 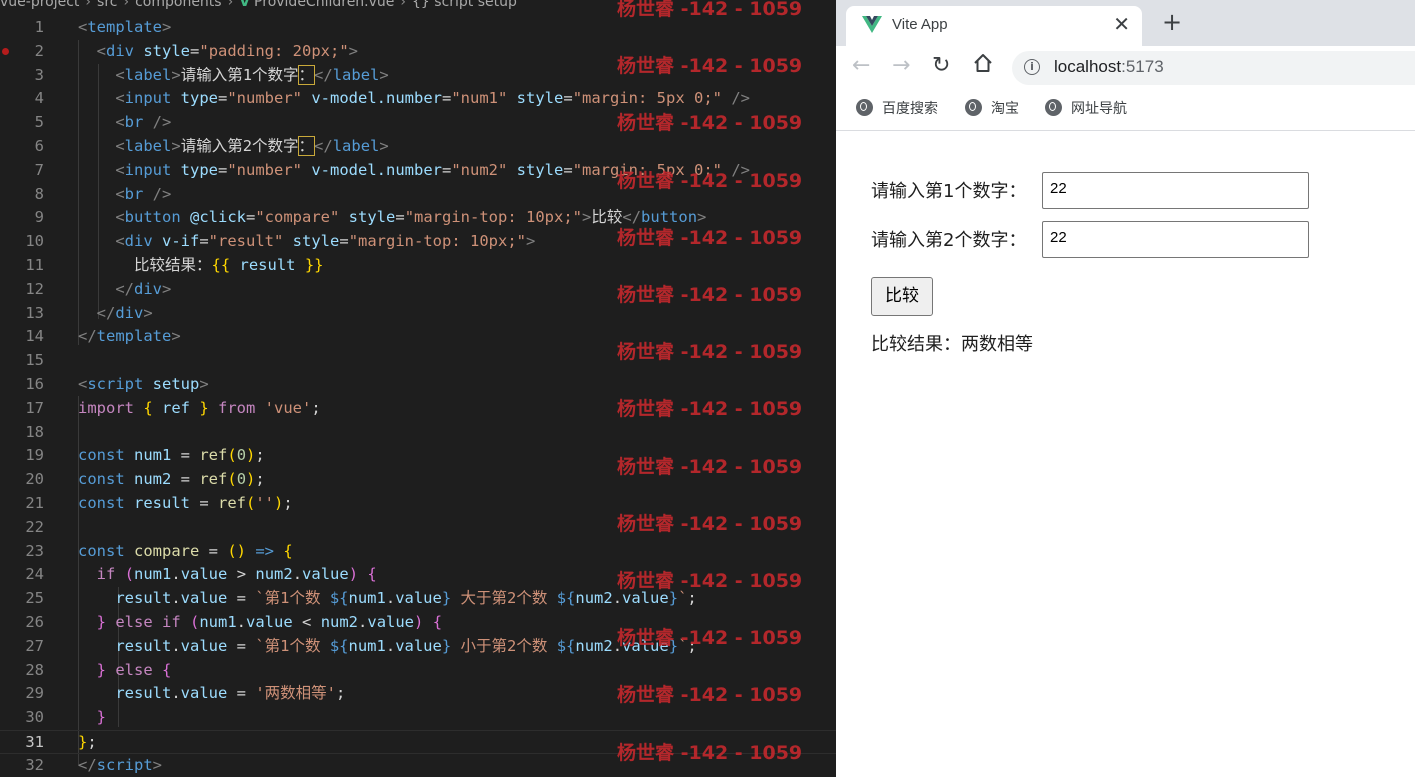 What do you see at coordinates (418, 718) in the screenshot?
I see `code-line: 30 }` at bounding box center [418, 718].